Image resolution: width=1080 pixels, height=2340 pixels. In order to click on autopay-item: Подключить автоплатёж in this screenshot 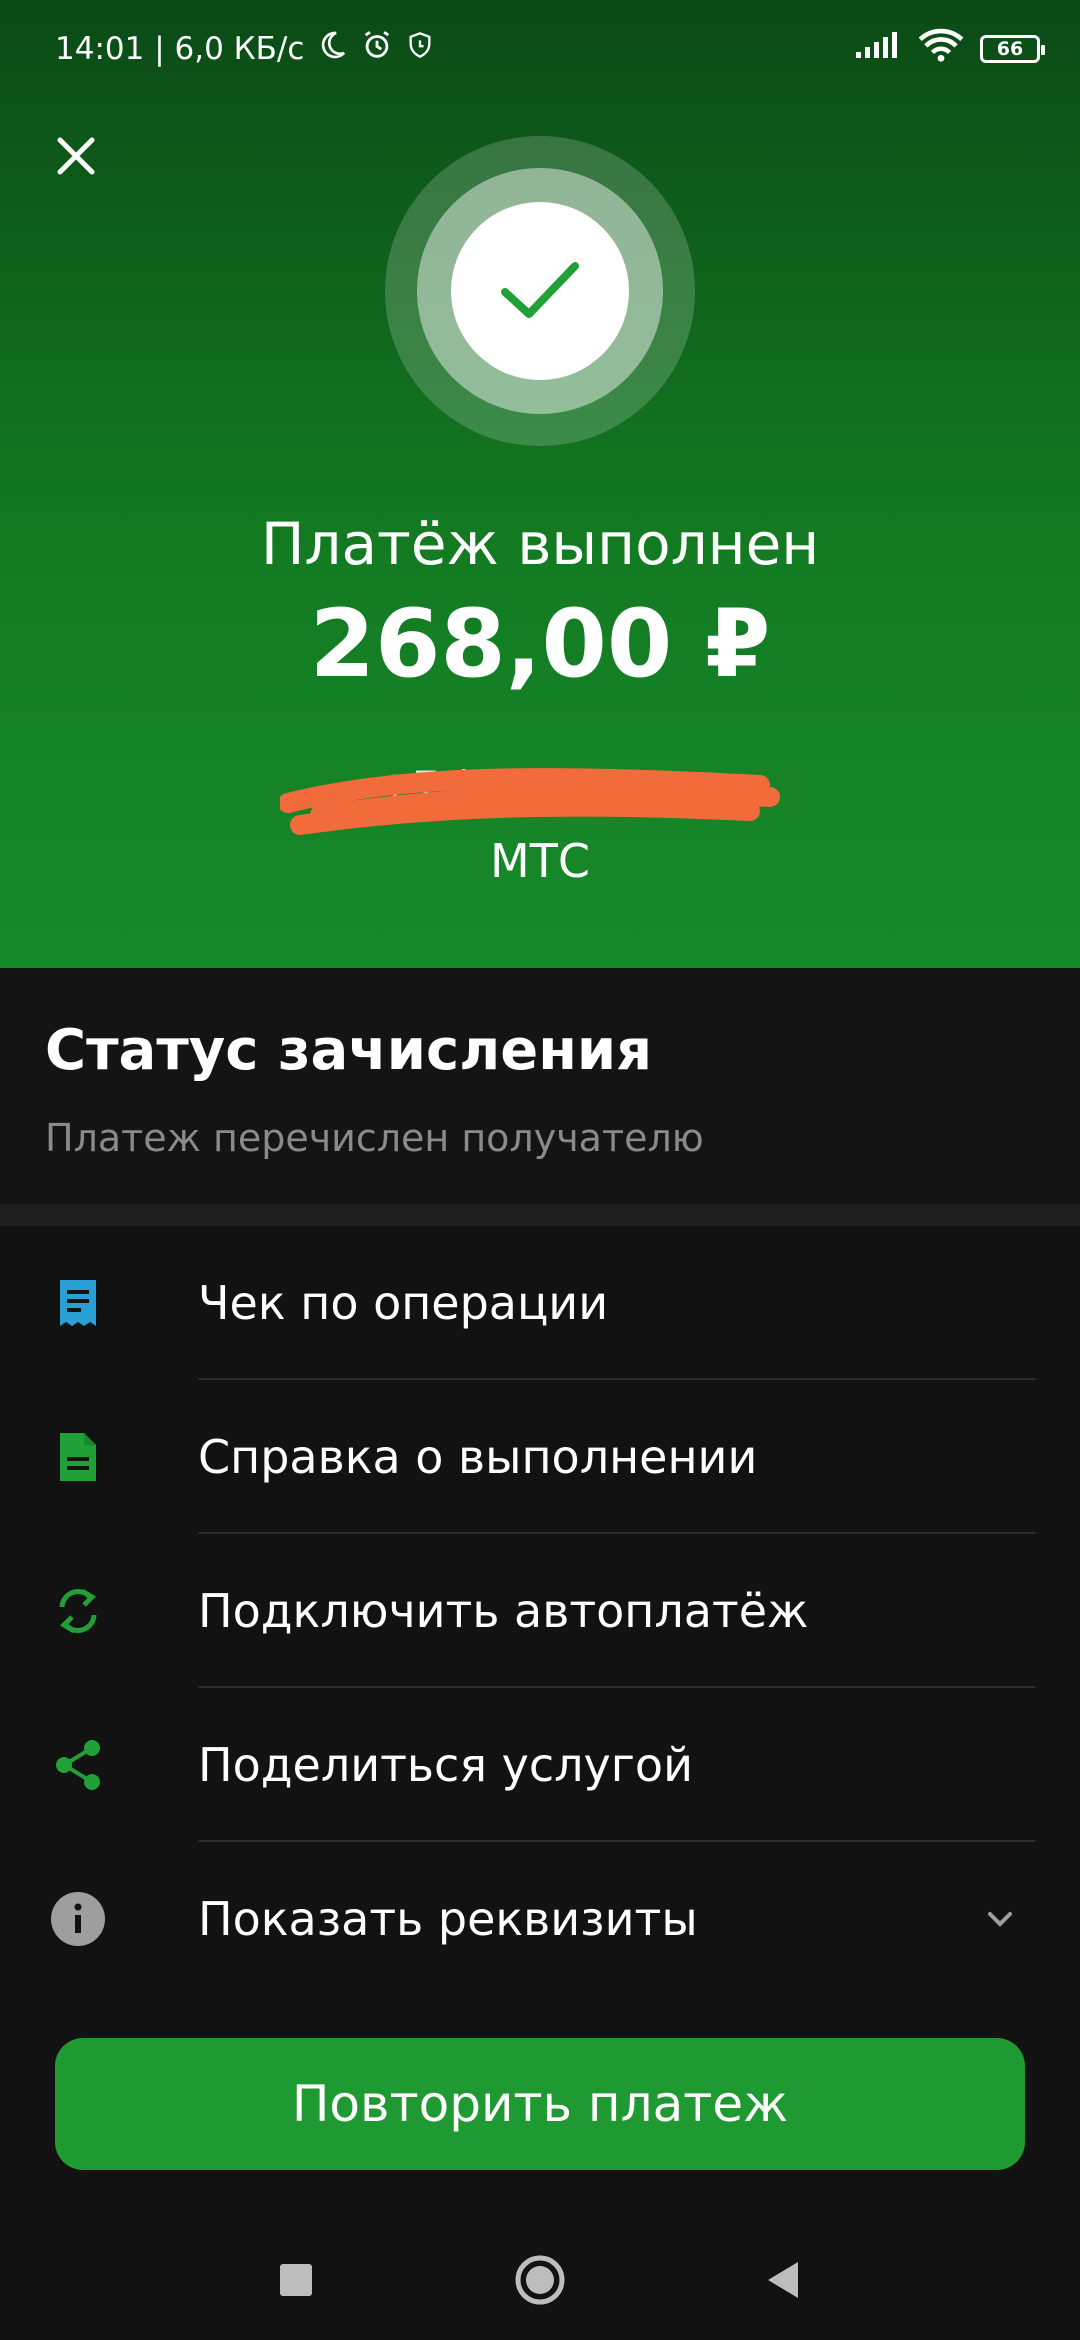, I will do `click(540, 1611)`.